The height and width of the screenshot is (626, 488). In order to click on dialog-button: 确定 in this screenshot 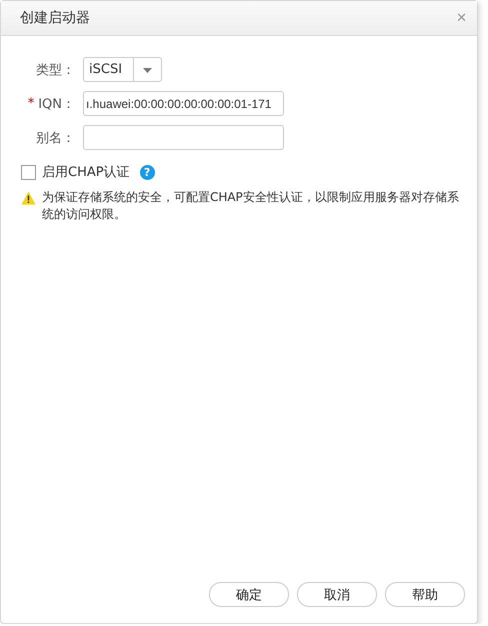, I will do `click(249, 594)`.